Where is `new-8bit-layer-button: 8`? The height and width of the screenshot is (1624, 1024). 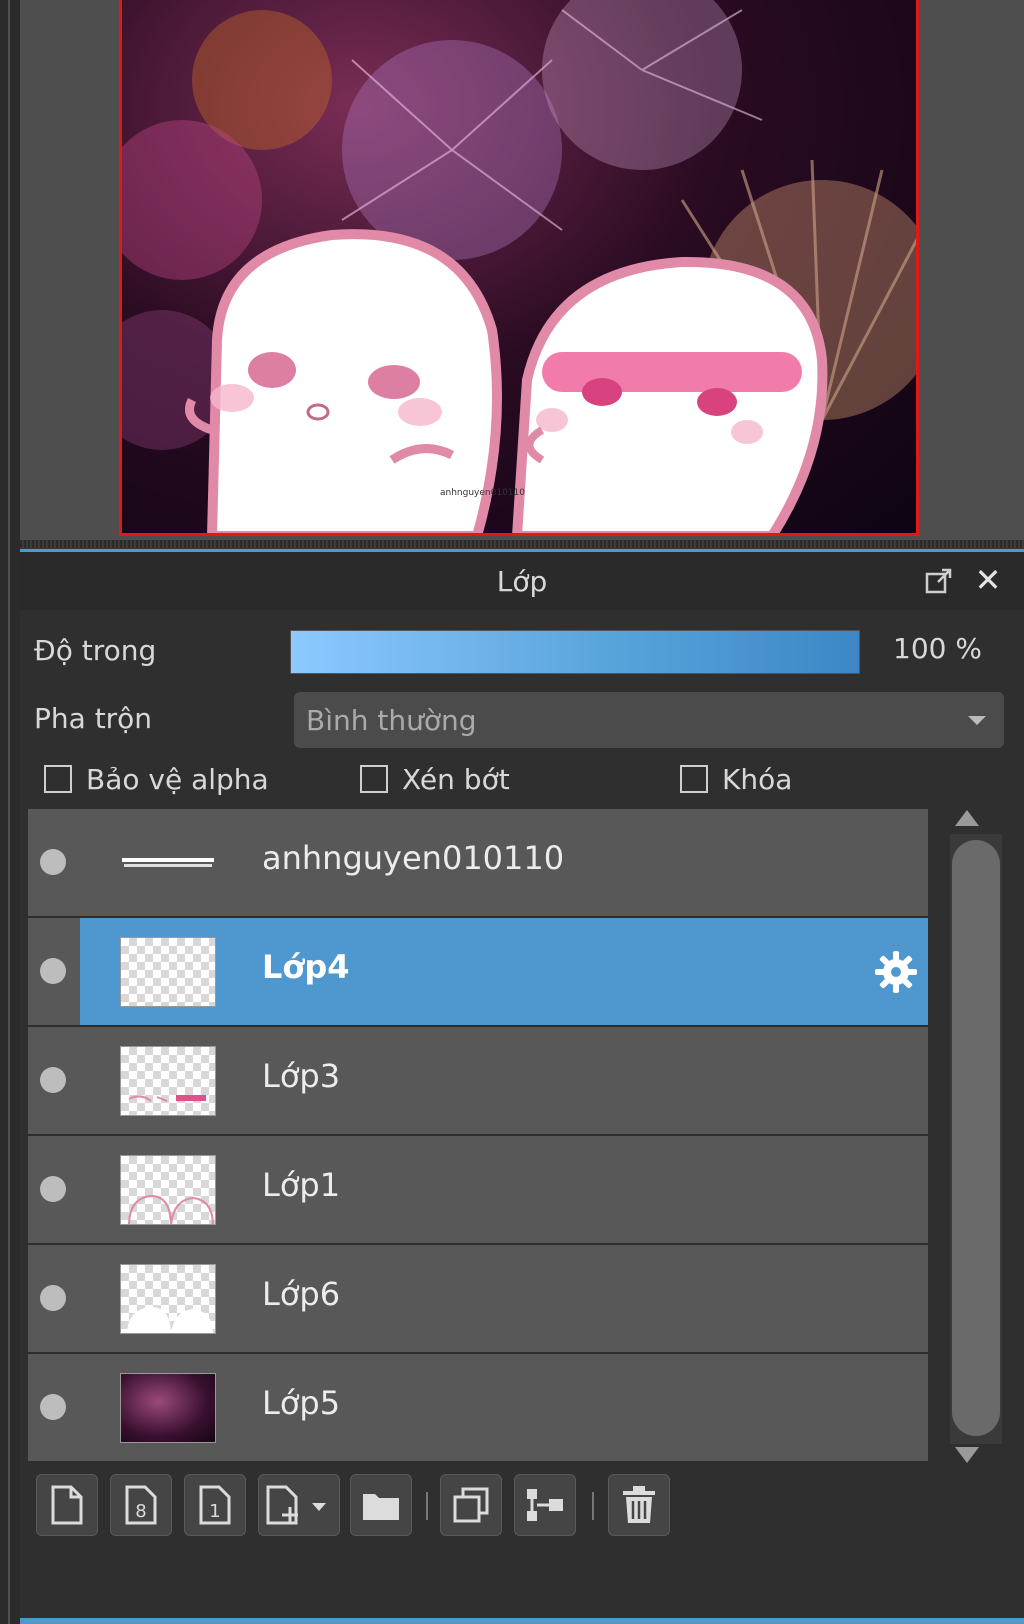 new-8bit-layer-button: 8 is located at coordinates (141, 1505).